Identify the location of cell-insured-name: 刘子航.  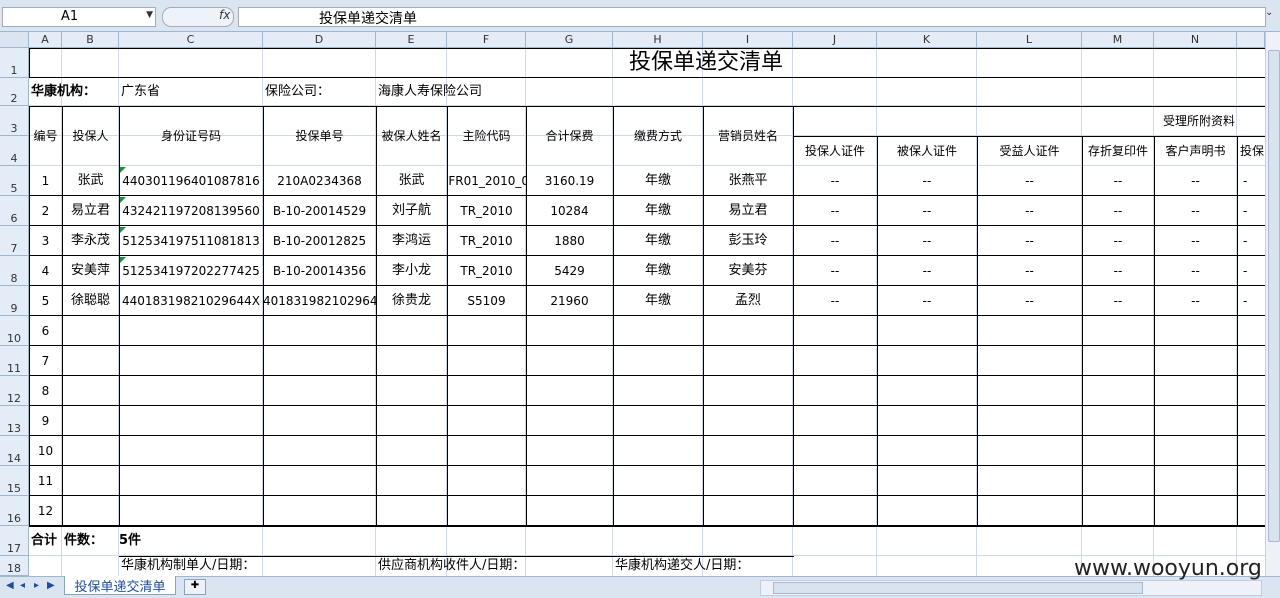
(411, 211).